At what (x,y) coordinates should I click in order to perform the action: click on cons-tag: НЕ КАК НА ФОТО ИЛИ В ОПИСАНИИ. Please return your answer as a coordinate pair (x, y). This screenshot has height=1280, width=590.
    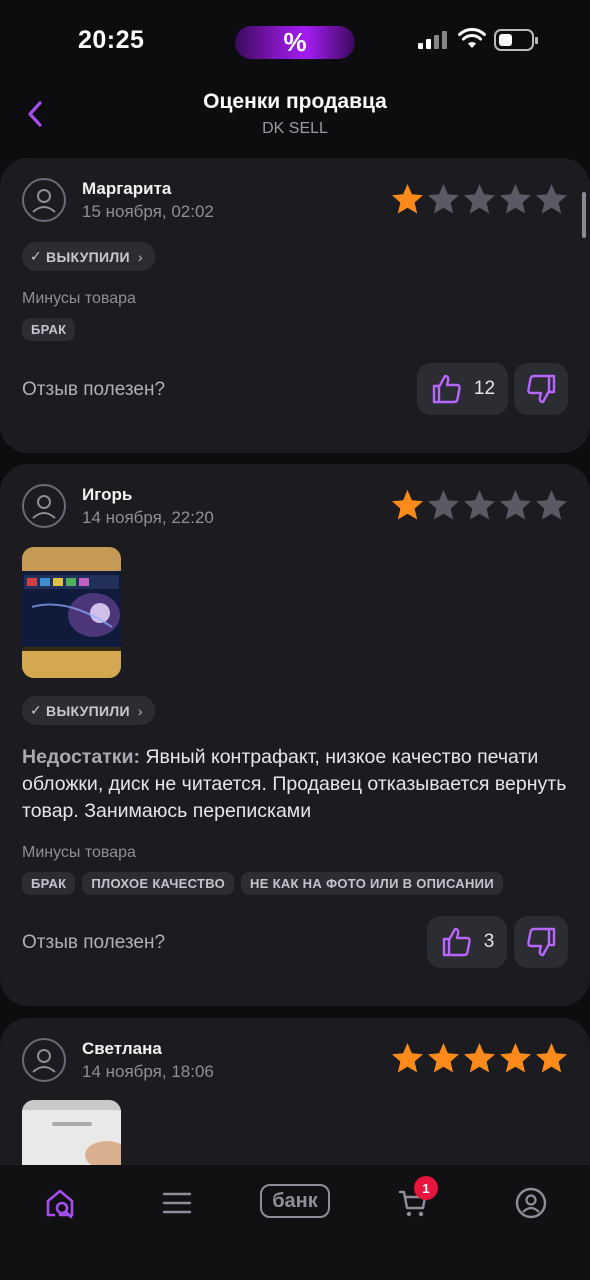
    Looking at the image, I should click on (372, 883).